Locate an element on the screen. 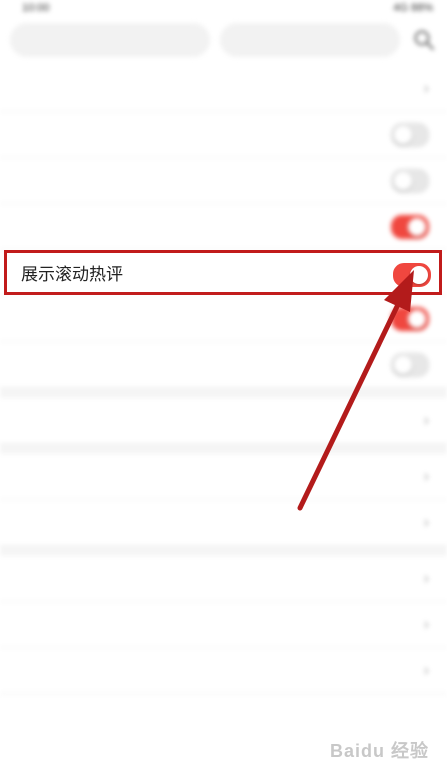 This screenshot has height=777, width=447. scrolling-comments-toggle is located at coordinates (412, 275).